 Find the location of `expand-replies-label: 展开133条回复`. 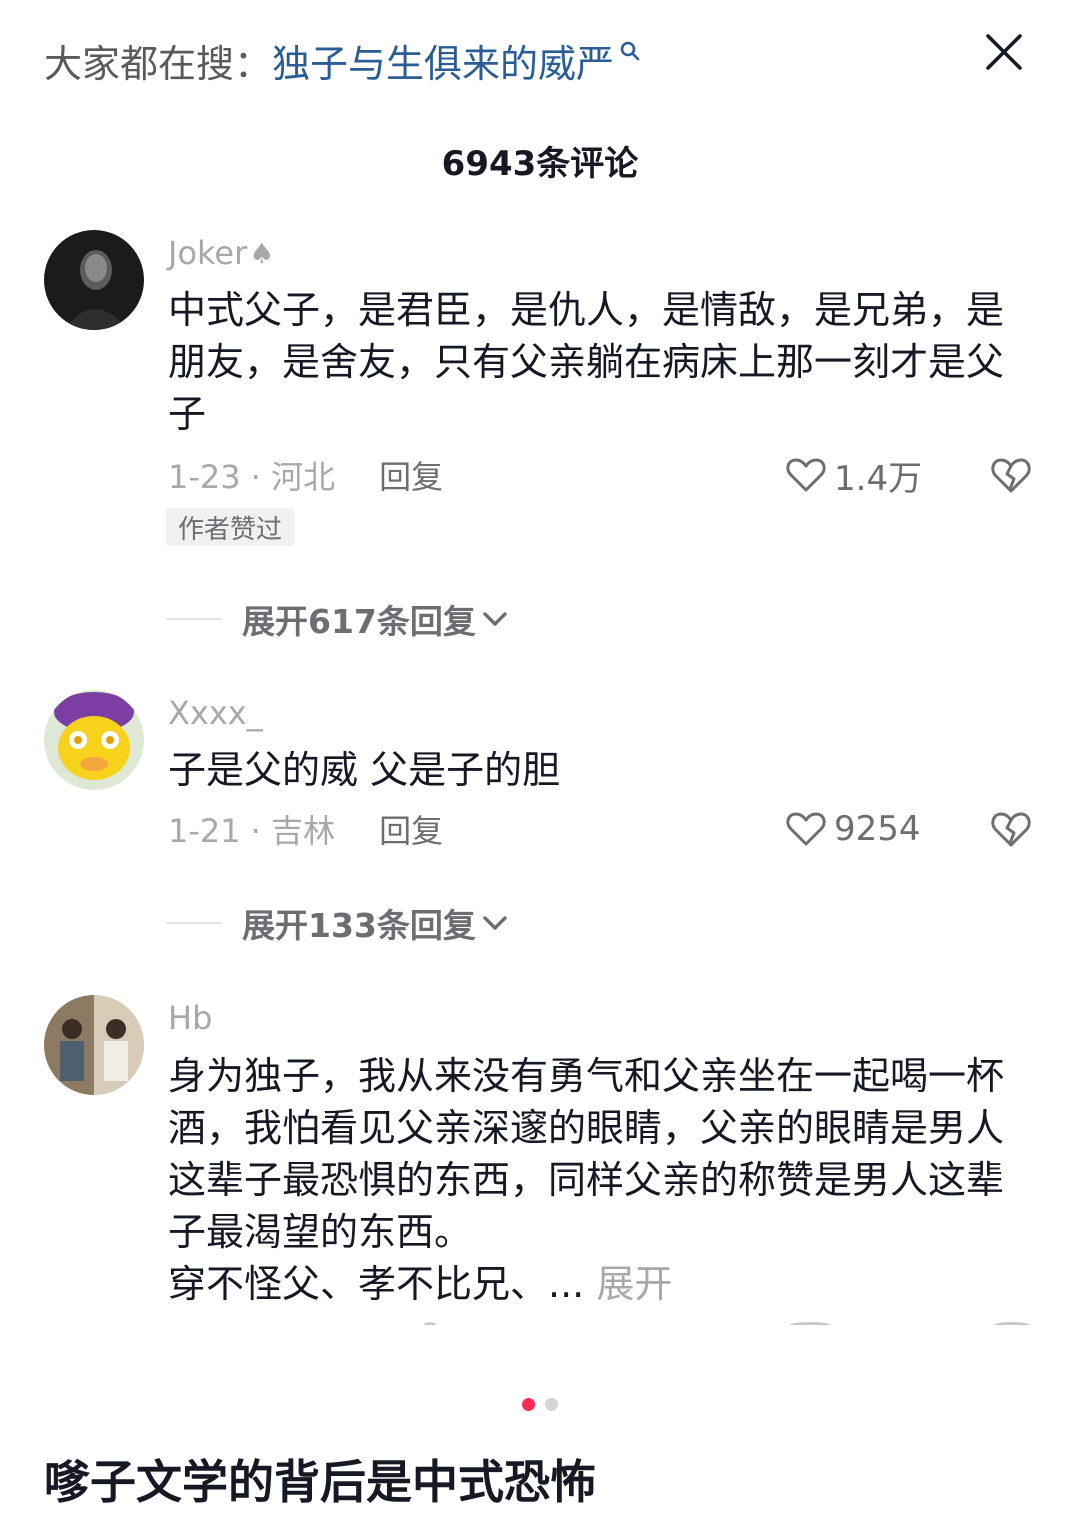

expand-replies-label: 展开133条回复 is located at coordinates (359, 925).